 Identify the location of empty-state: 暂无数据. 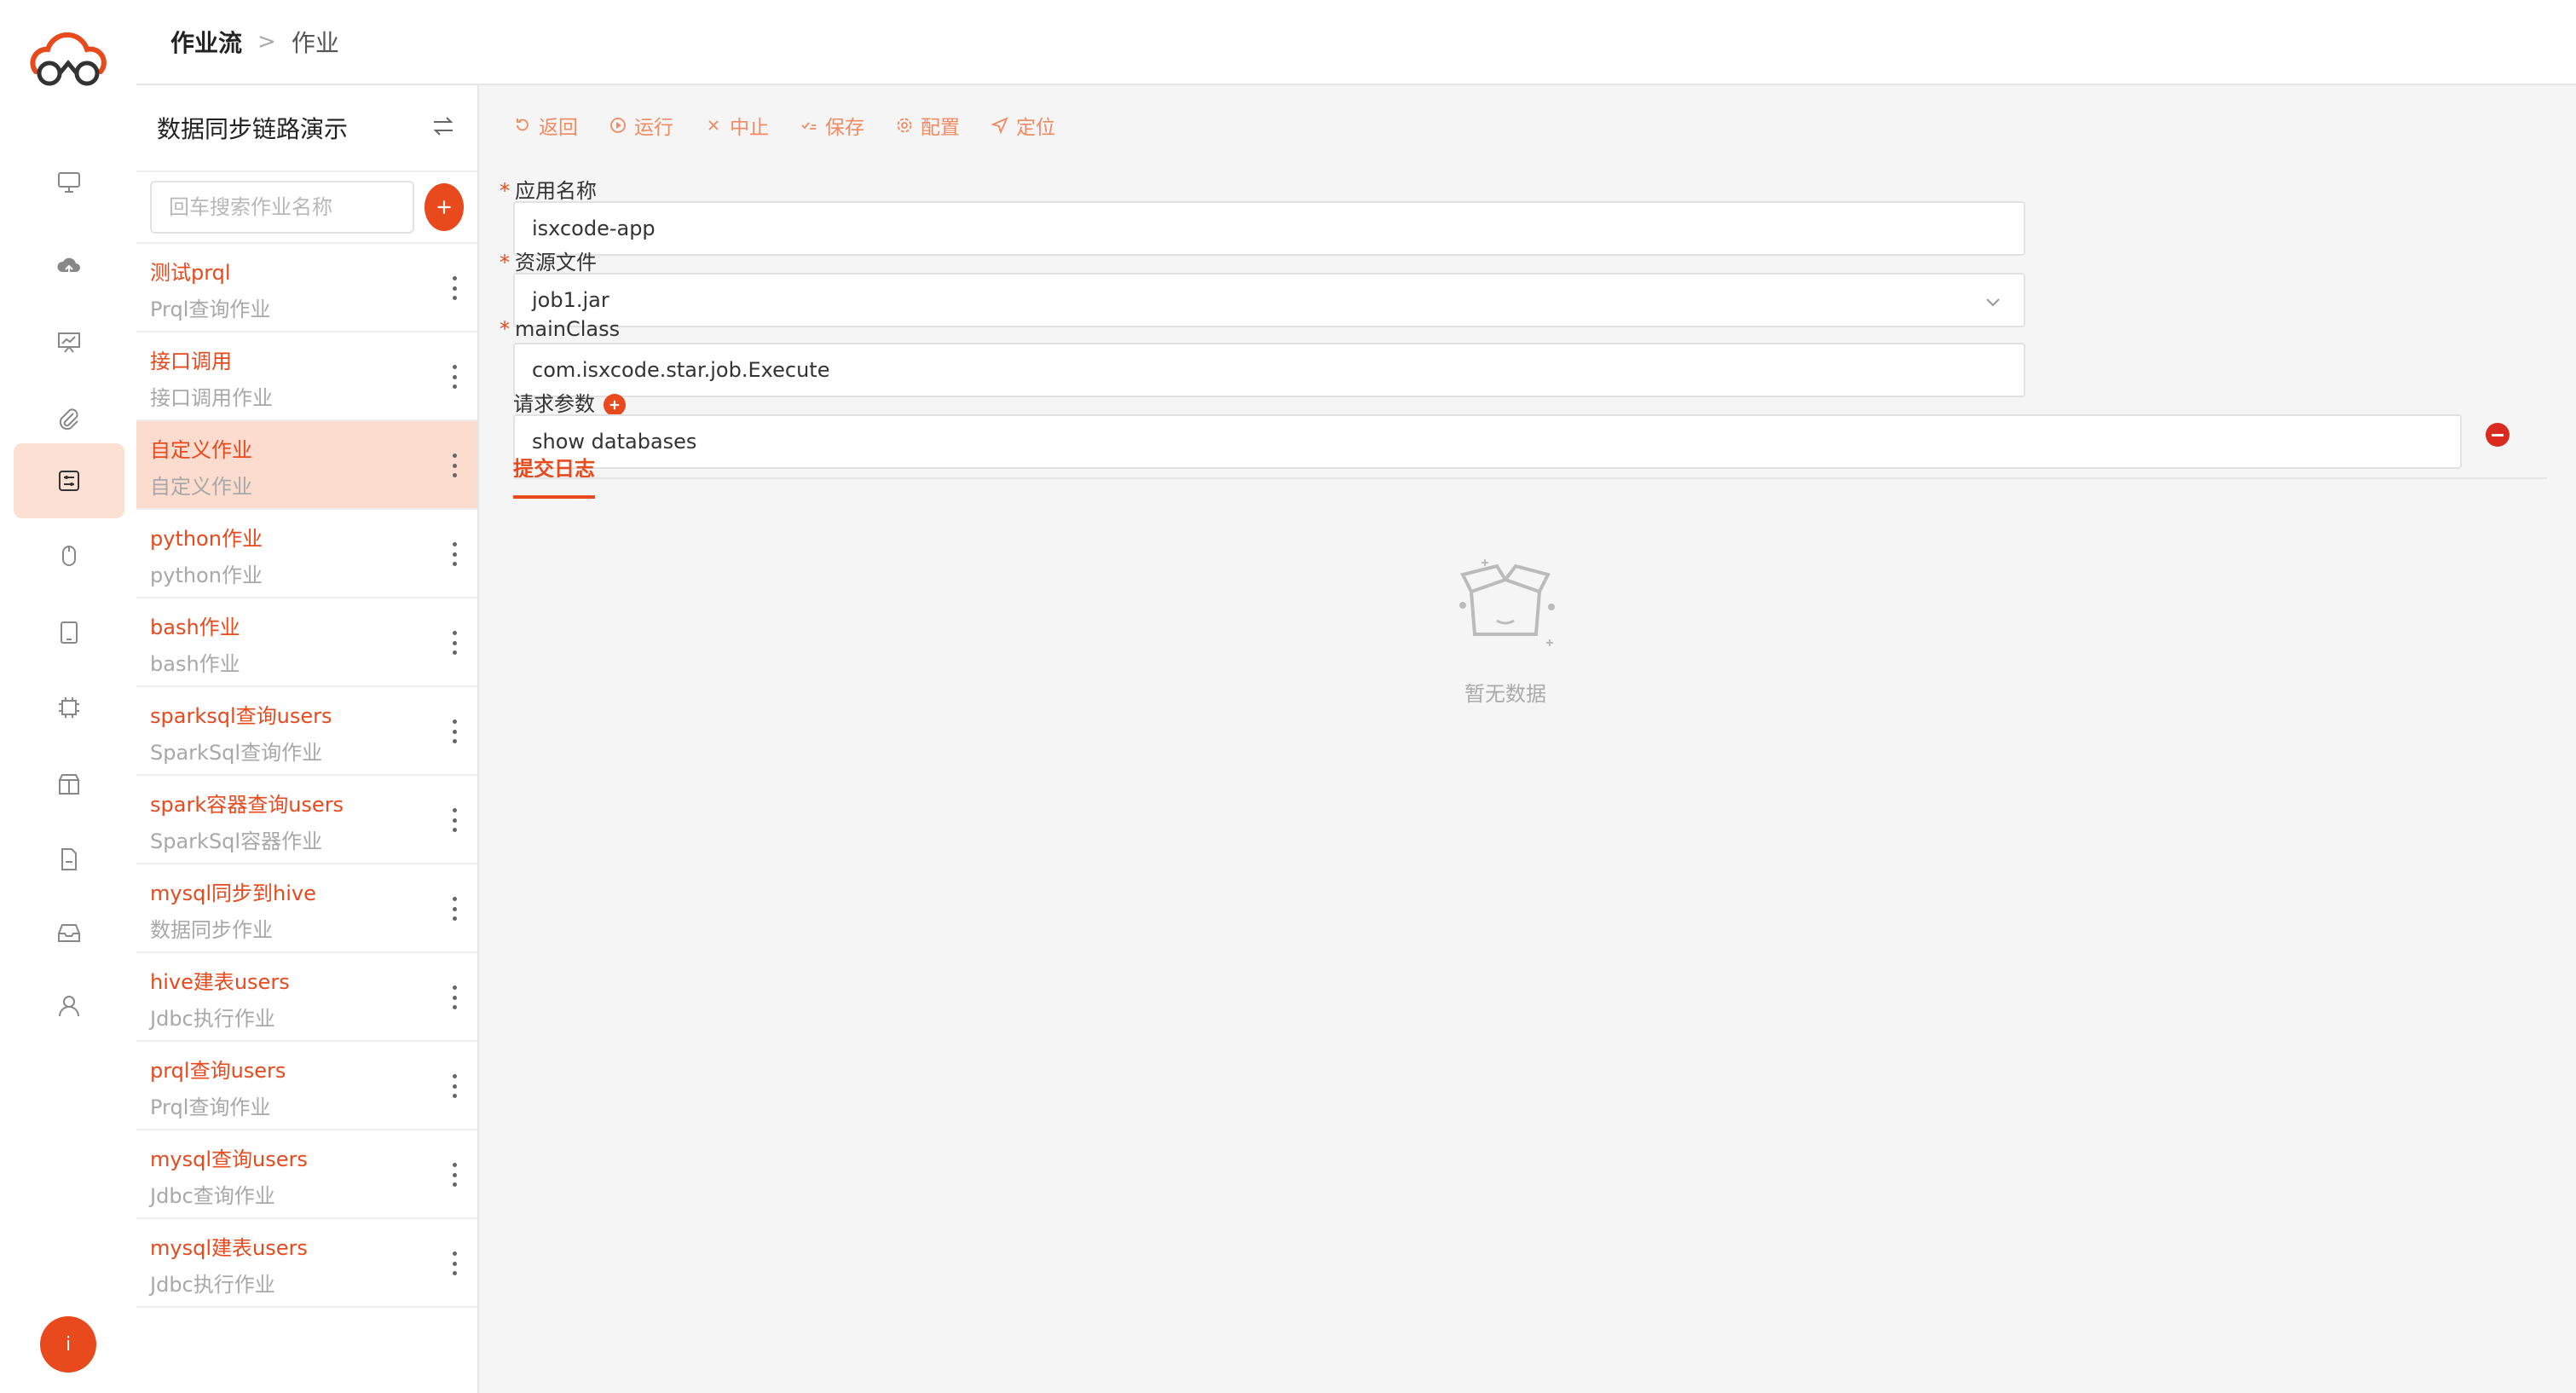
(1505, 619).